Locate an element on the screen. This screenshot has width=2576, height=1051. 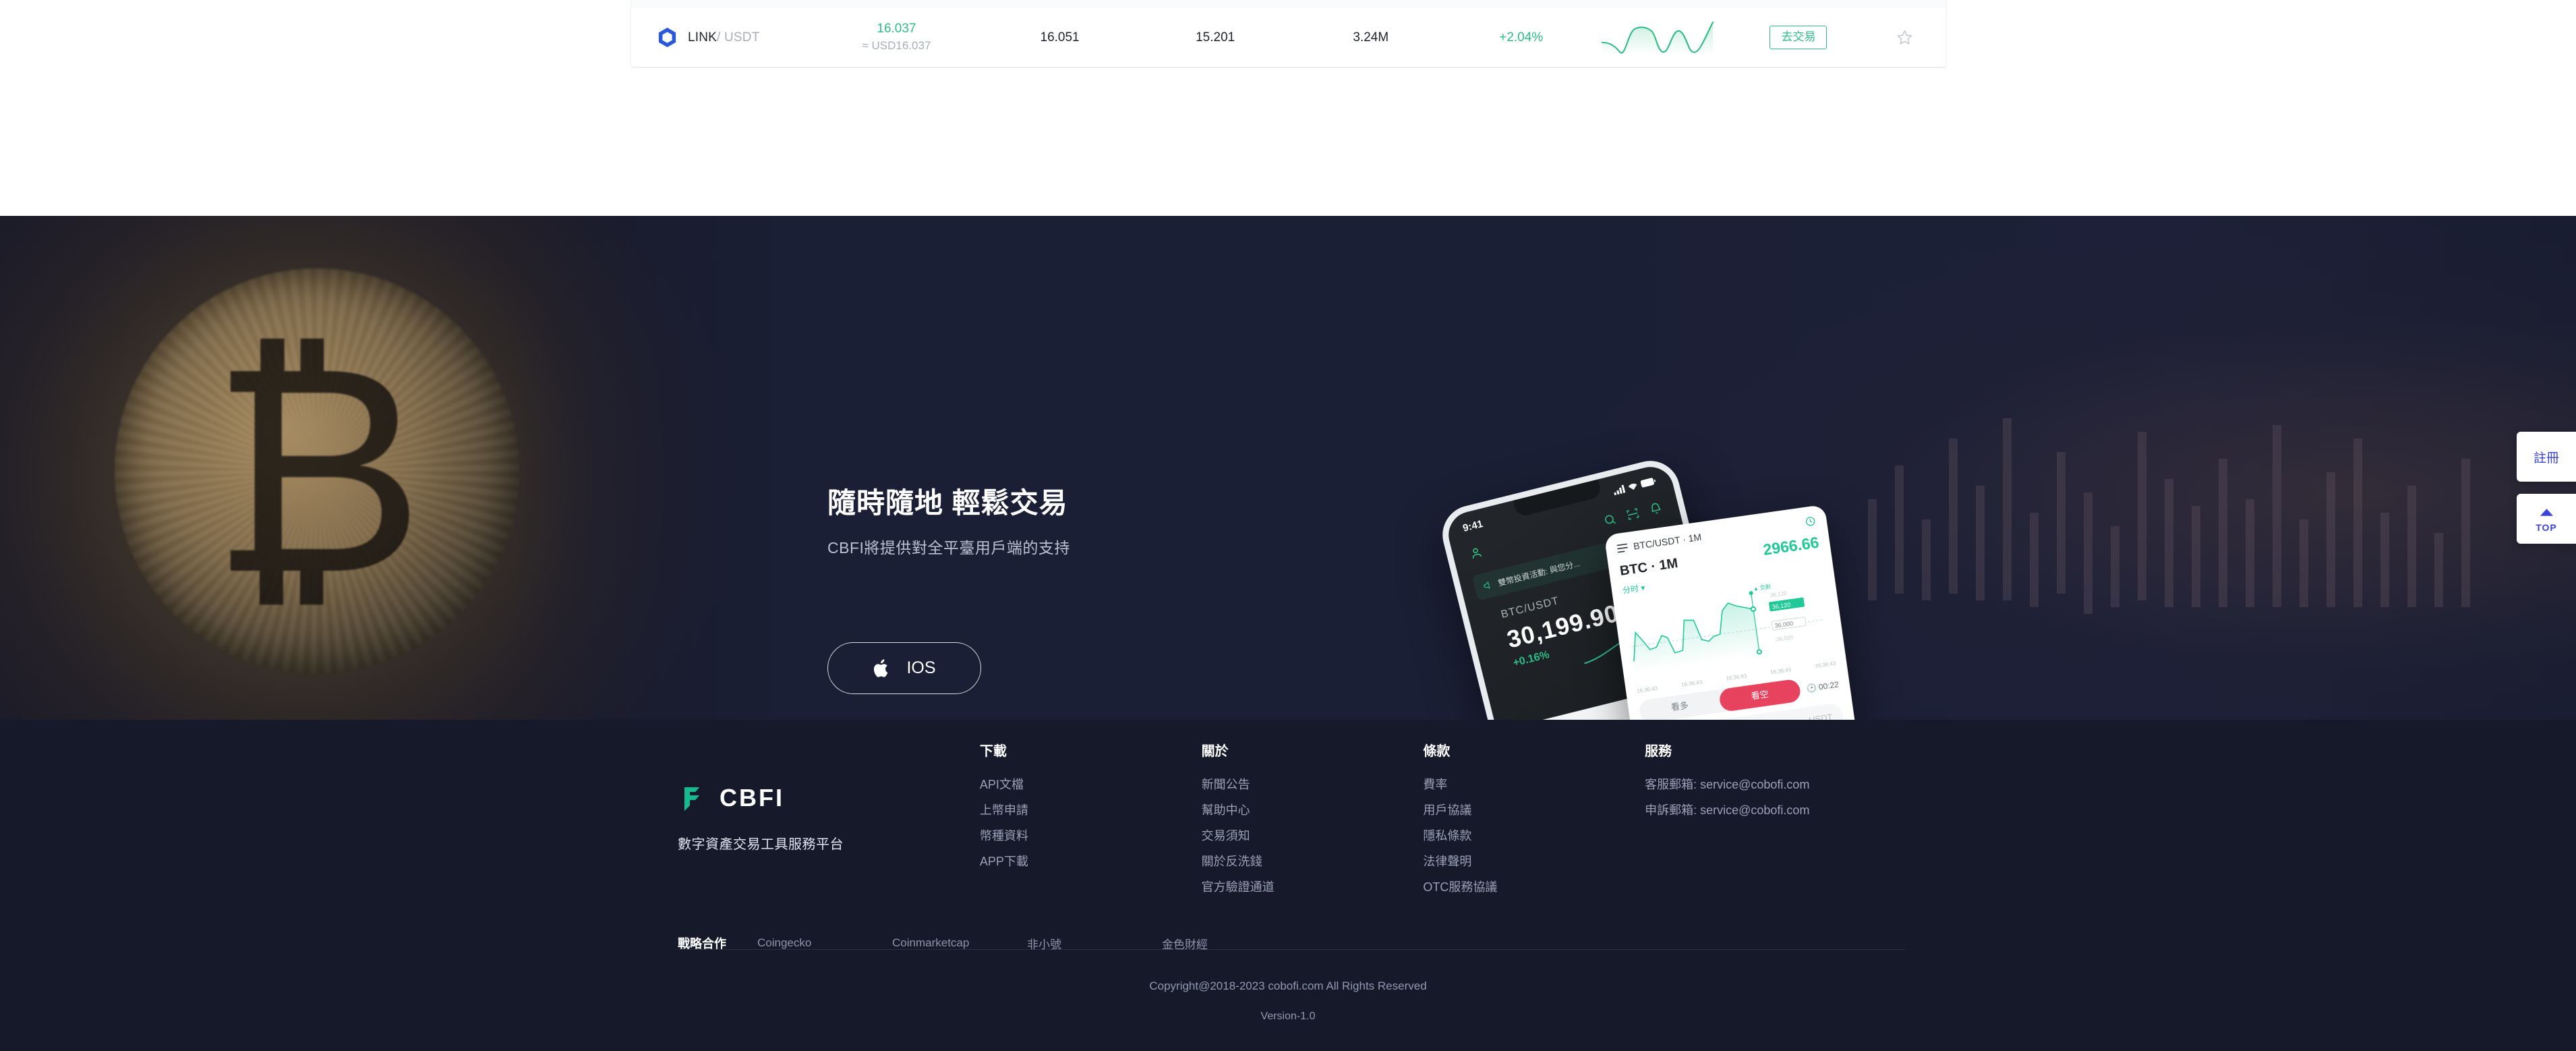
sparkline-chart is located at coordinates (1663, 38).